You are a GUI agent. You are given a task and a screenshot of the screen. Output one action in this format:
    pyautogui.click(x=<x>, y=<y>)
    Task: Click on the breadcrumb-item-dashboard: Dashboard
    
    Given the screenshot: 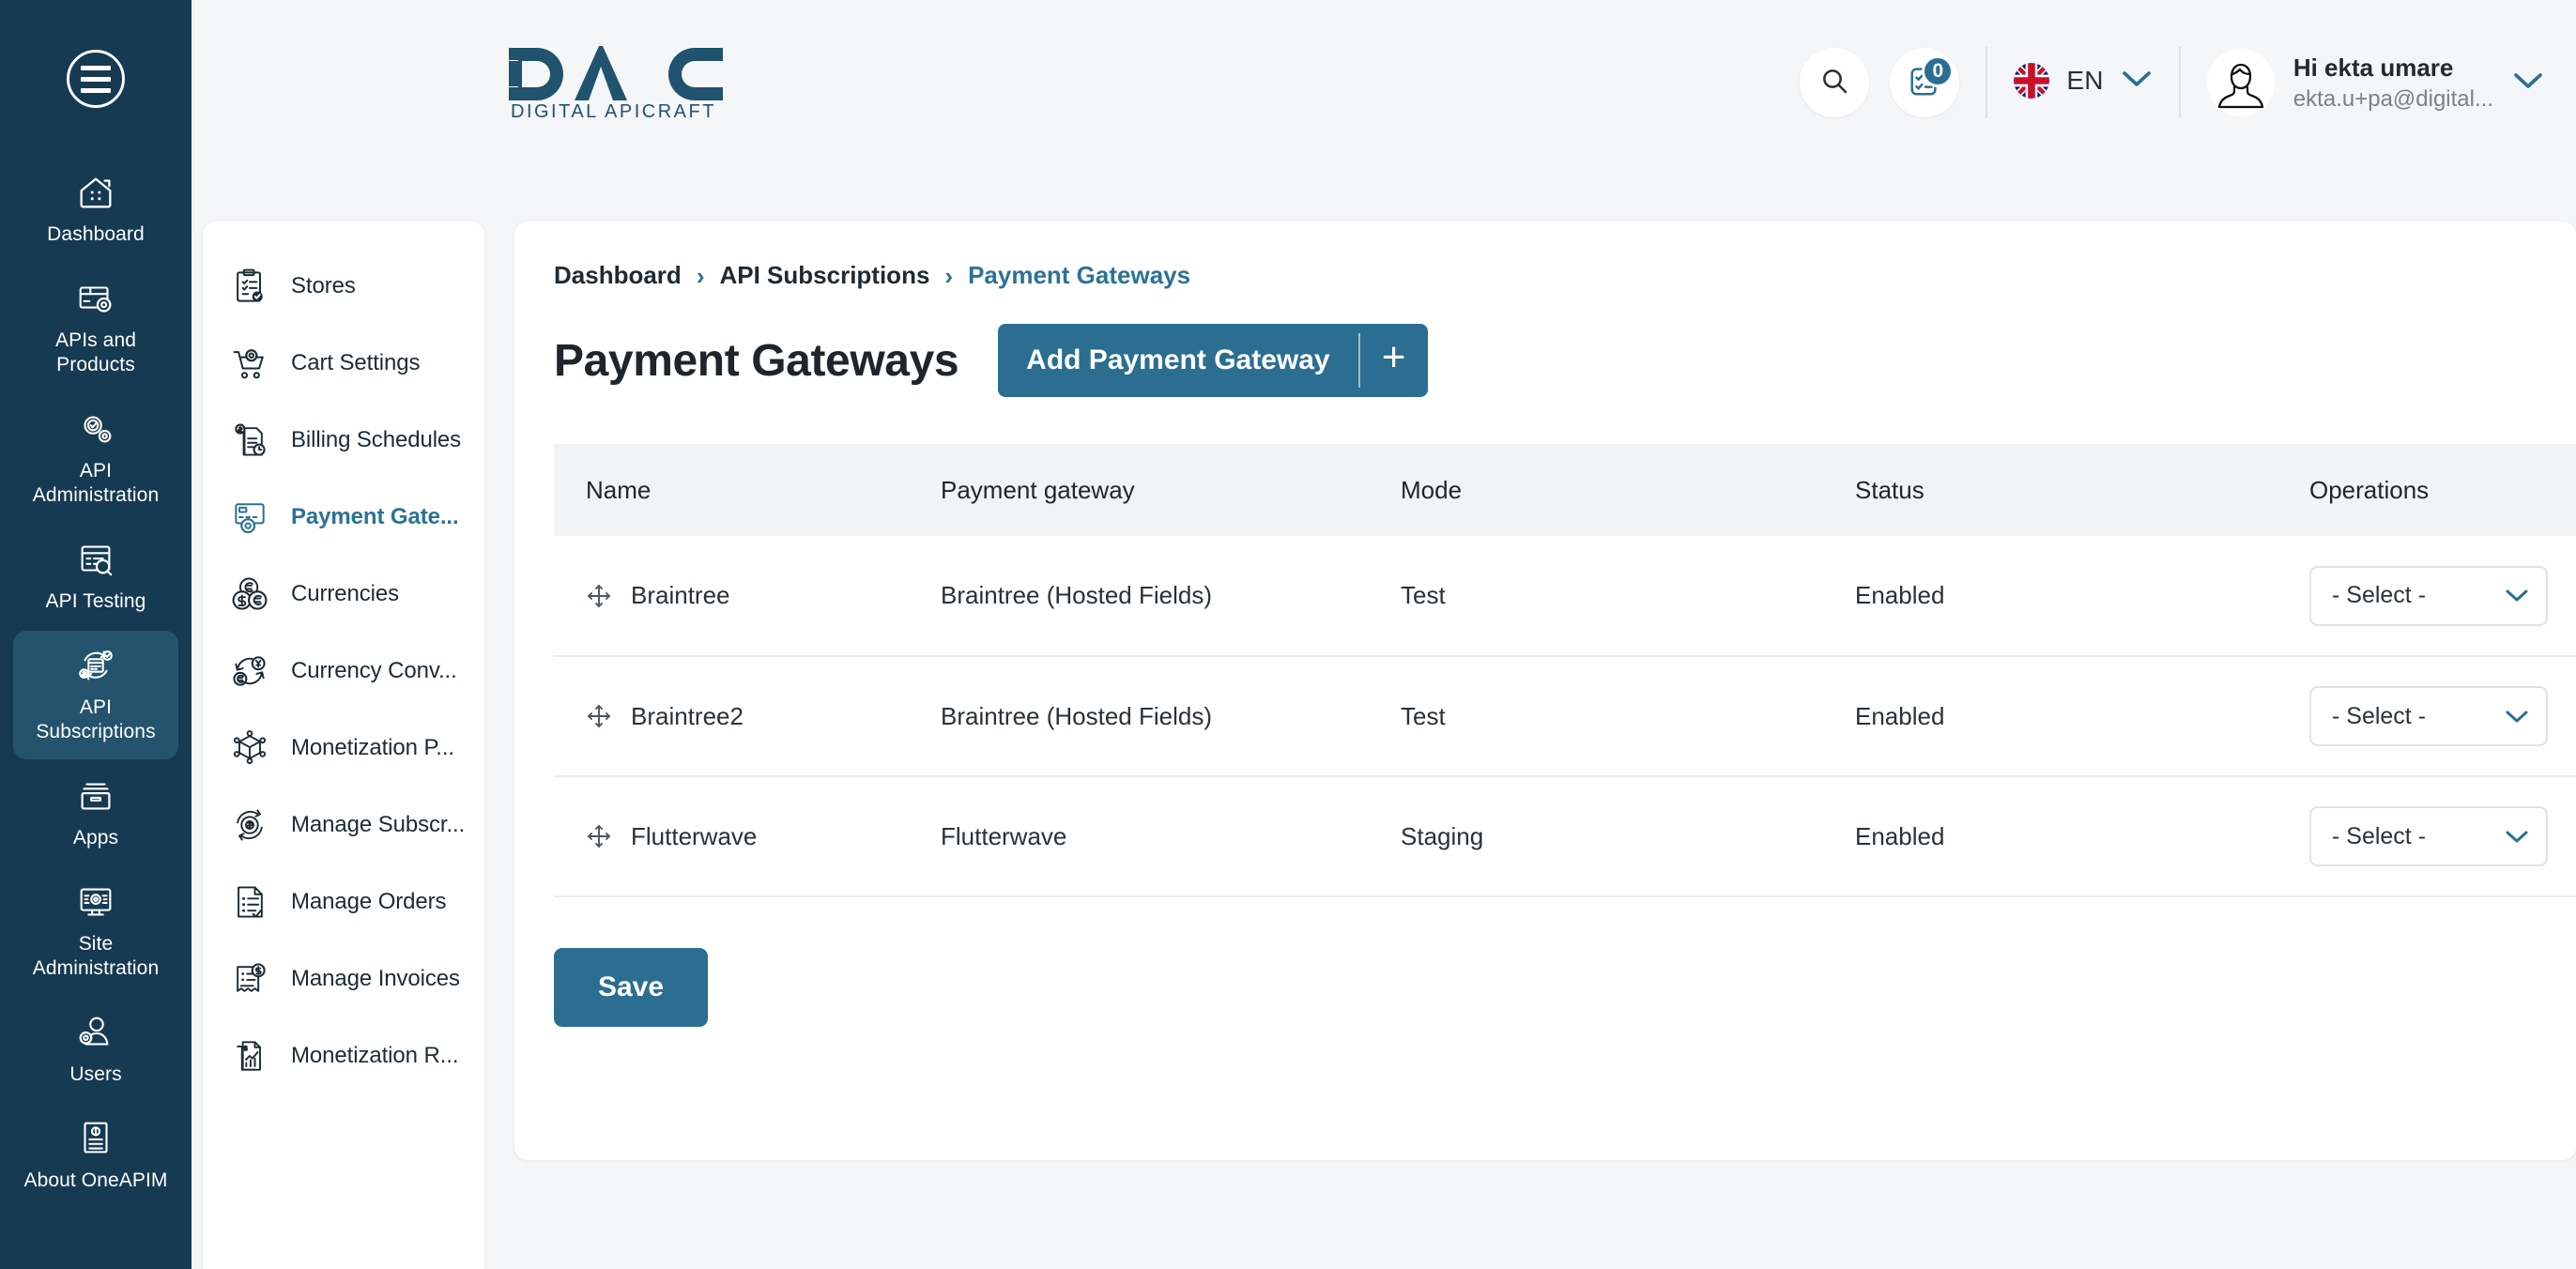 What is the action you would take?
    pyautogui.click(x=618, y=276)
    